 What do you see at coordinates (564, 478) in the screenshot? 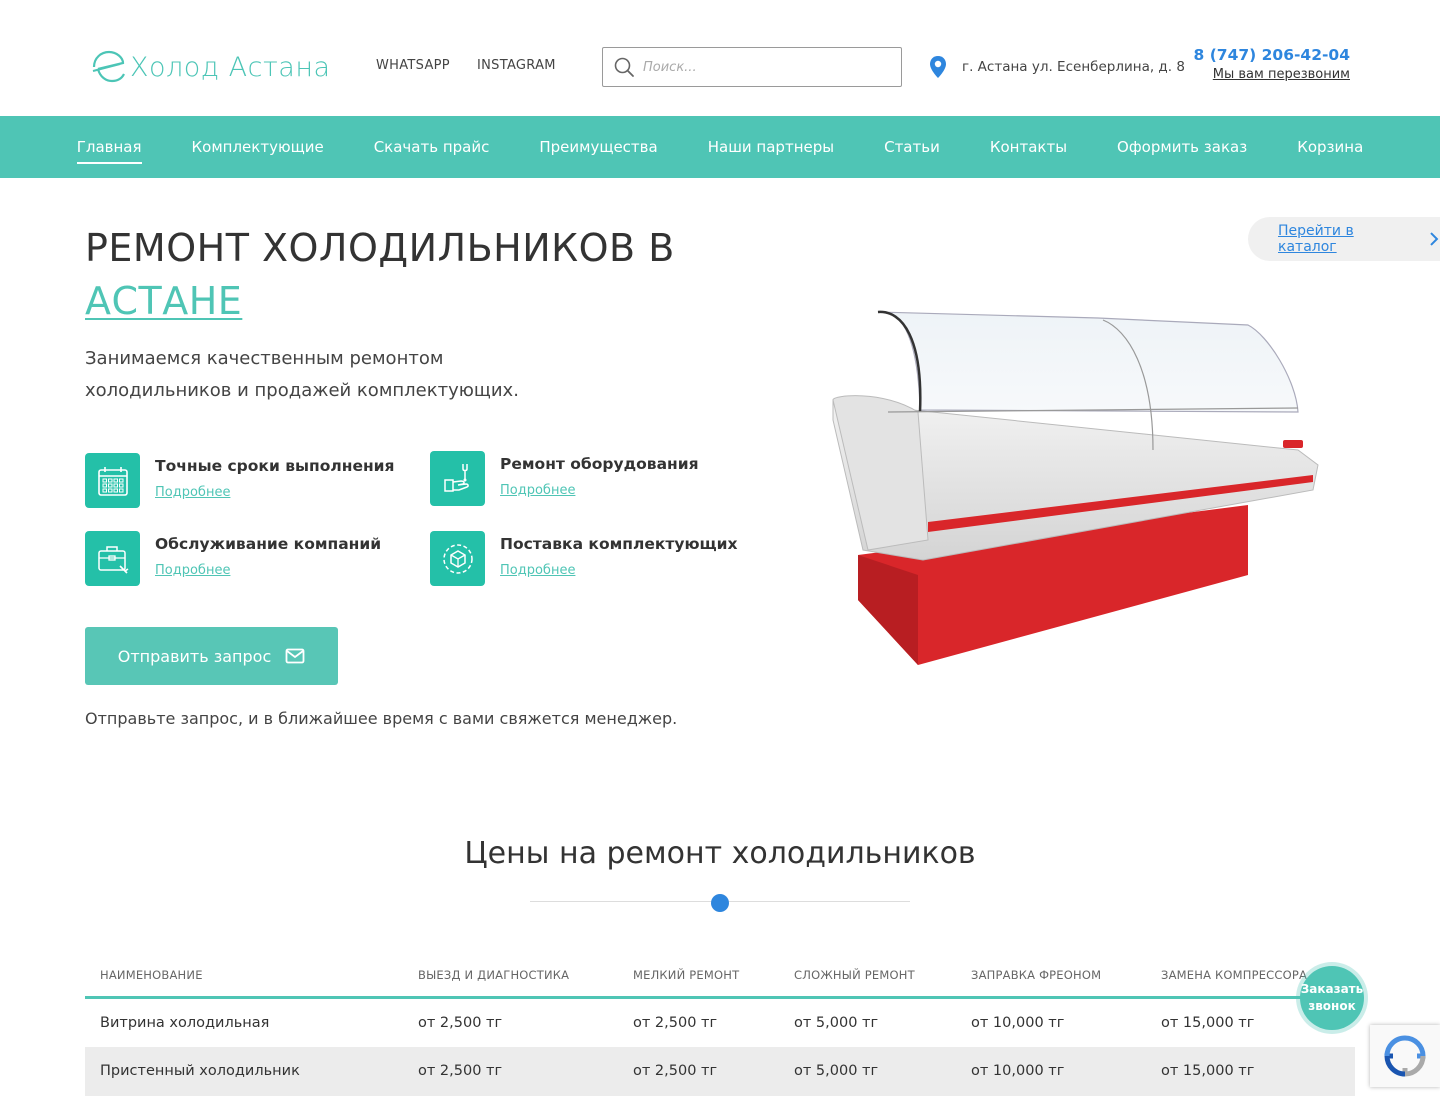
I see `feature-repair: Ремонт оборудования Подробнее` at bounding box center [564, 478].